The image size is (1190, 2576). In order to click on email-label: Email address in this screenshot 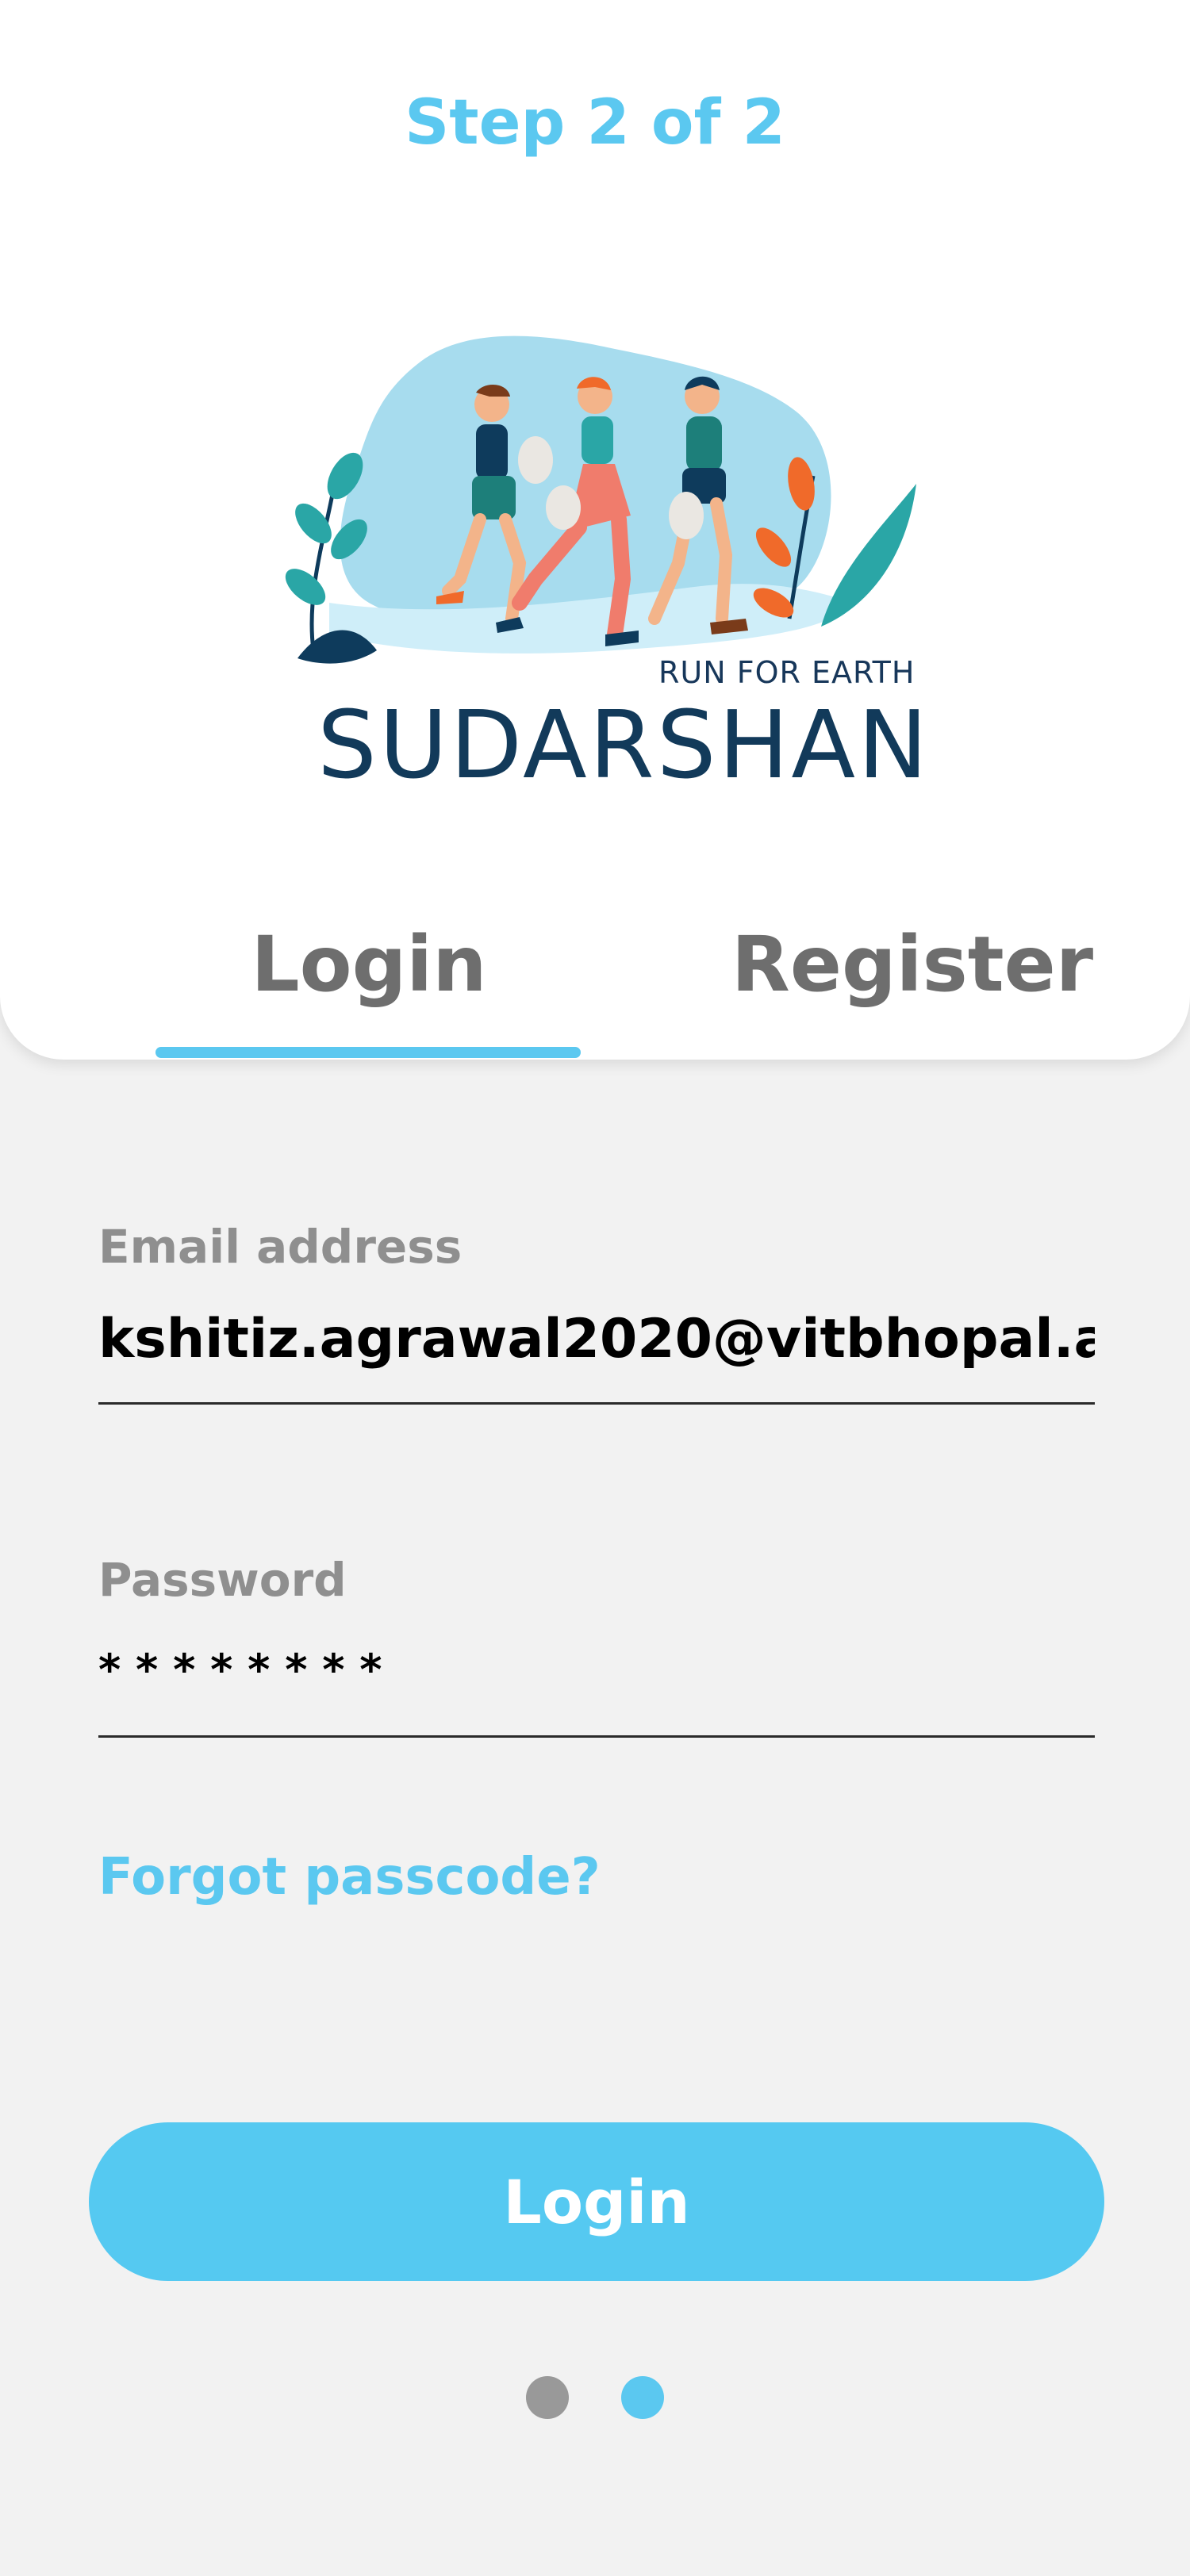, I will do `click(280, 1247)`.